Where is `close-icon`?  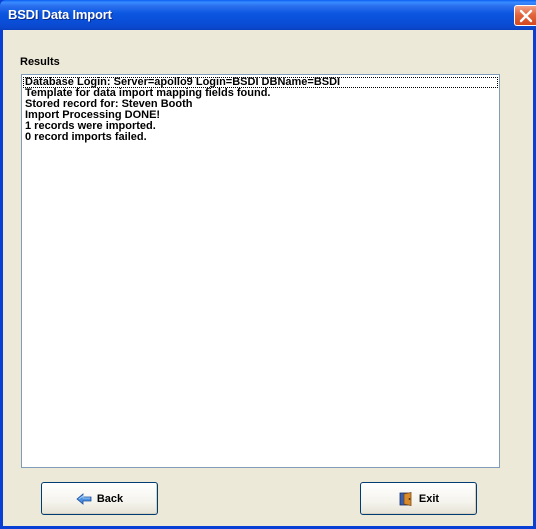
close-icon is located at coordinates (526, 16).